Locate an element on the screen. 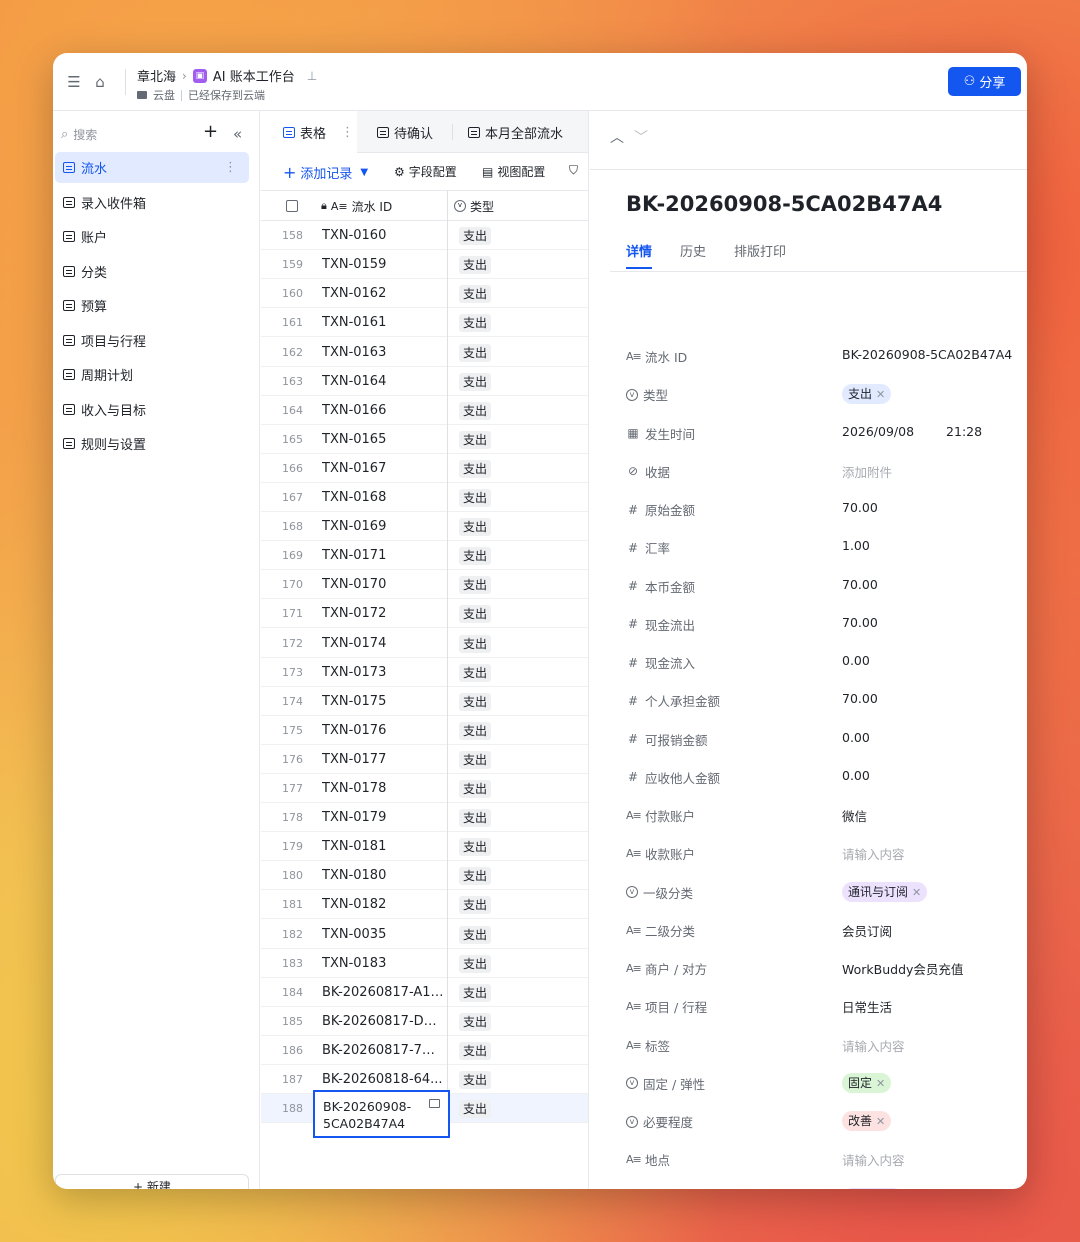 This screenshot has height=1242, width=1080. field-value: BK-20260908-5CA02B47A4 is located at coordinates (927, 354).